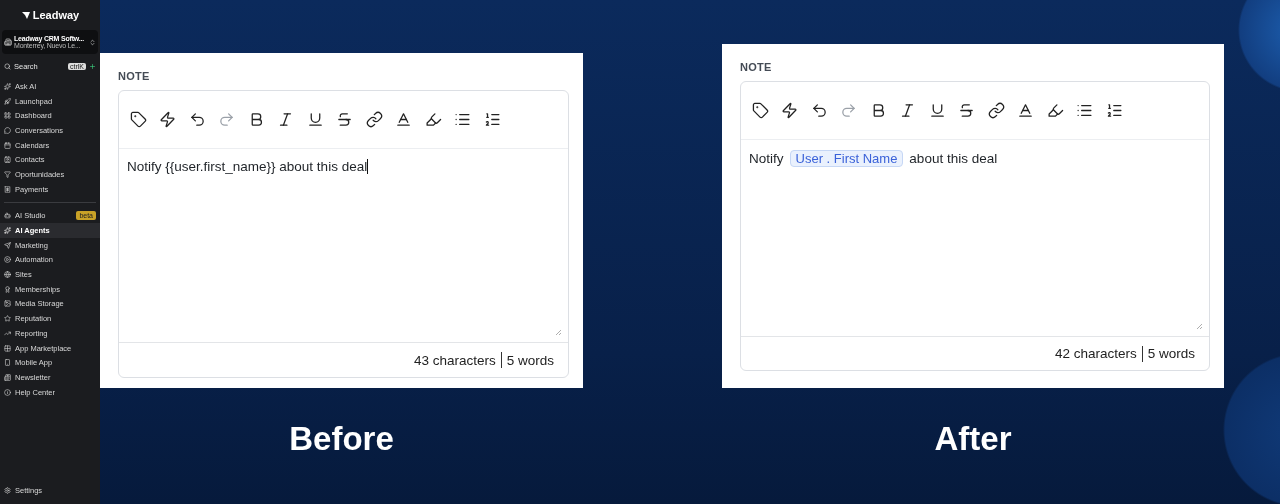 The image size is (1280, 504). I want to click on logo-text: Leadway, so click(56, 15).